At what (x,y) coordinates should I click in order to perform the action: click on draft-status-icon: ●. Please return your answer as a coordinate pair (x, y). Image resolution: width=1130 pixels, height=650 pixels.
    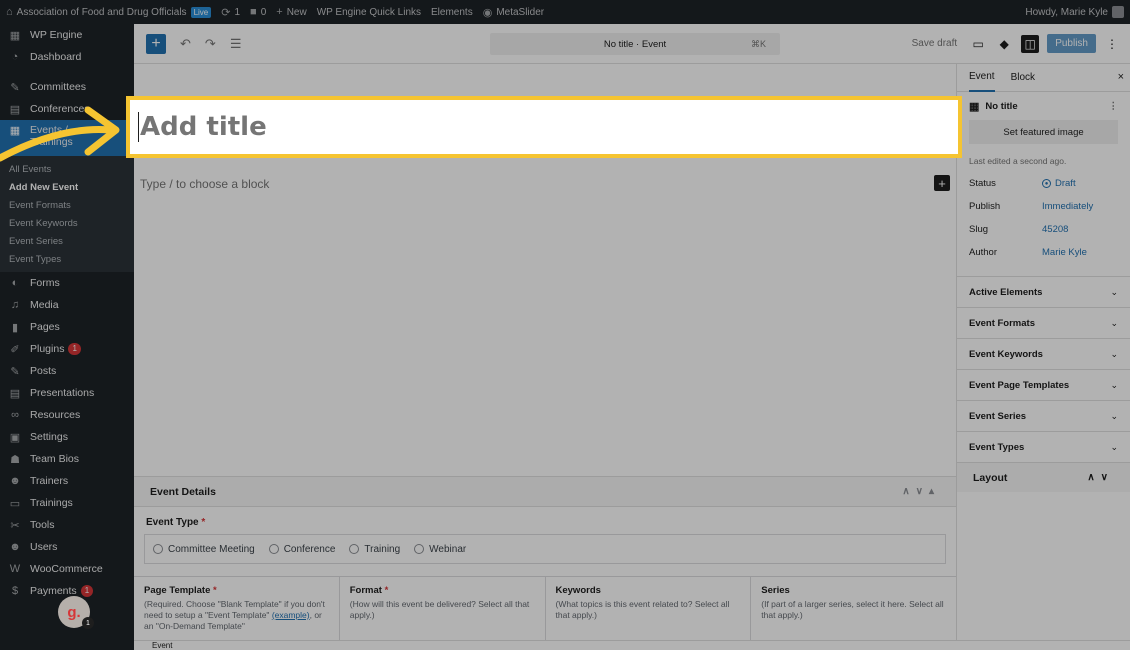
    Looking at the image, I should click on (1046, 183).